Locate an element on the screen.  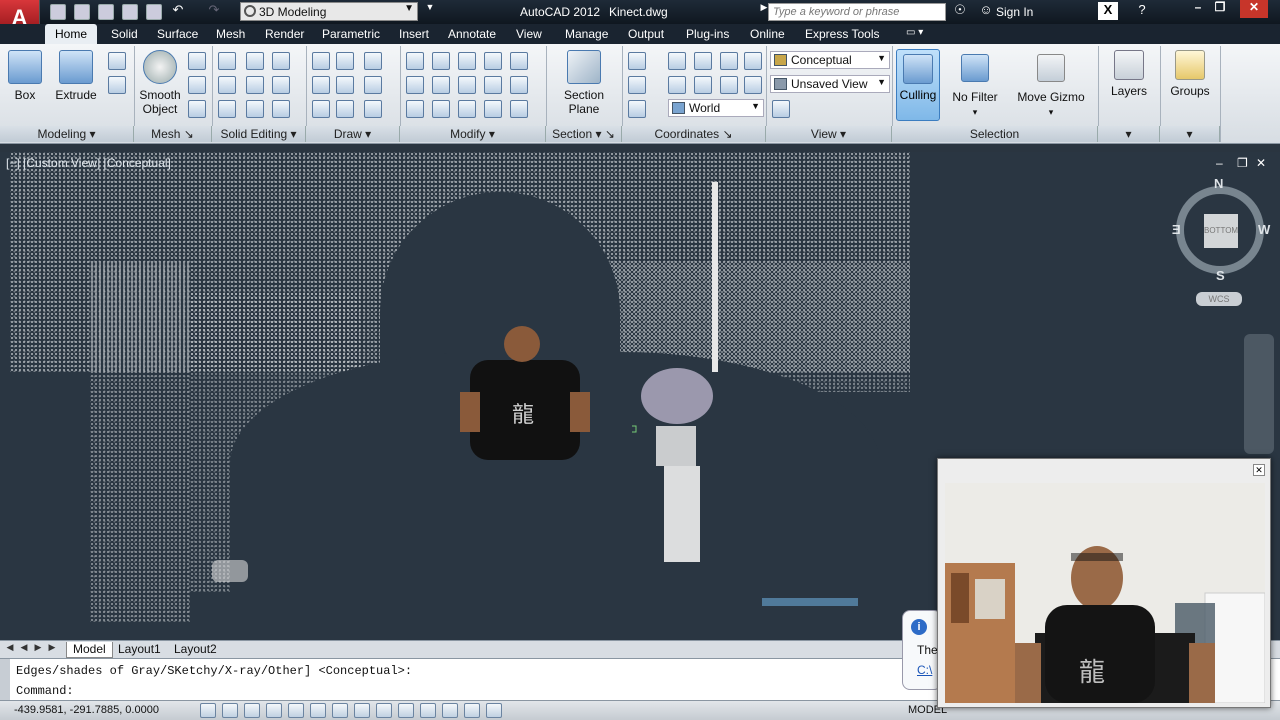
command-line-grip is located at coordinates (5, 680).